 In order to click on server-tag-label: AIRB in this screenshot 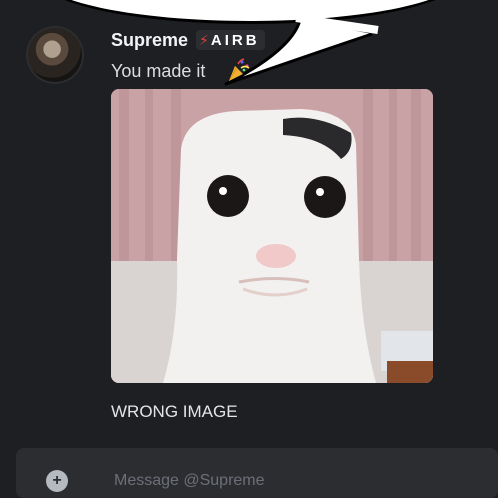, I will do `click(235, 40)`.